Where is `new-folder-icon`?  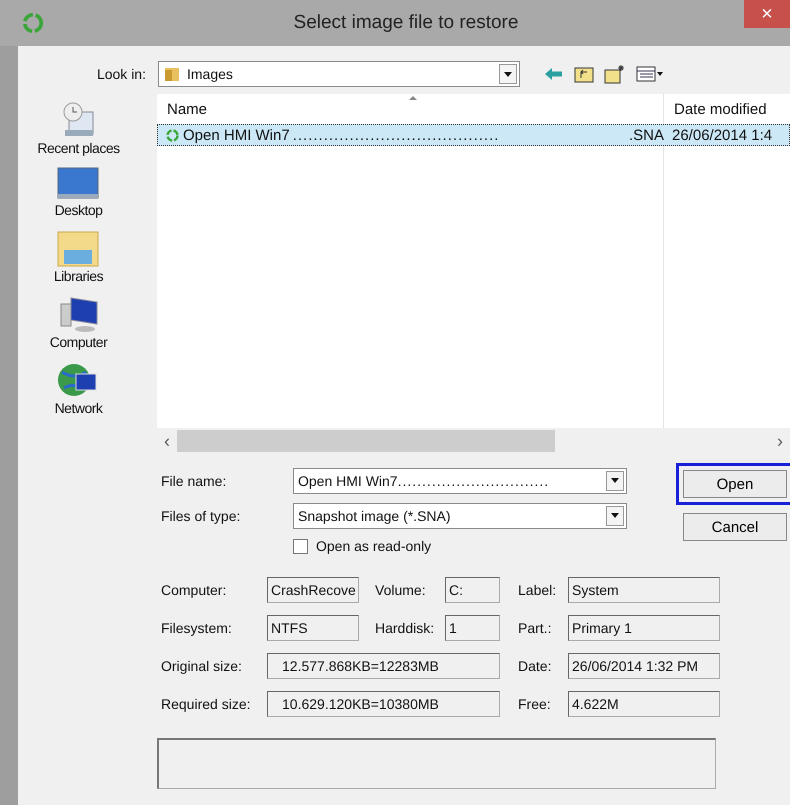
new-folder-icon is located at coordinates (615, 74).